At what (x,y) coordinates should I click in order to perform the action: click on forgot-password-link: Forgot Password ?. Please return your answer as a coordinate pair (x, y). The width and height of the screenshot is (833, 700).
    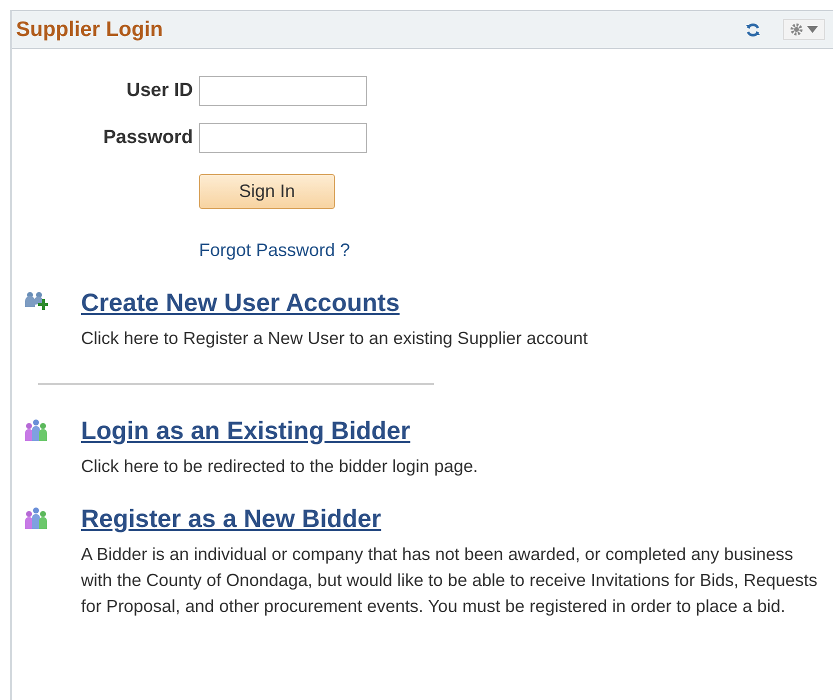
    Looking at the image, I should click on (274, 250).